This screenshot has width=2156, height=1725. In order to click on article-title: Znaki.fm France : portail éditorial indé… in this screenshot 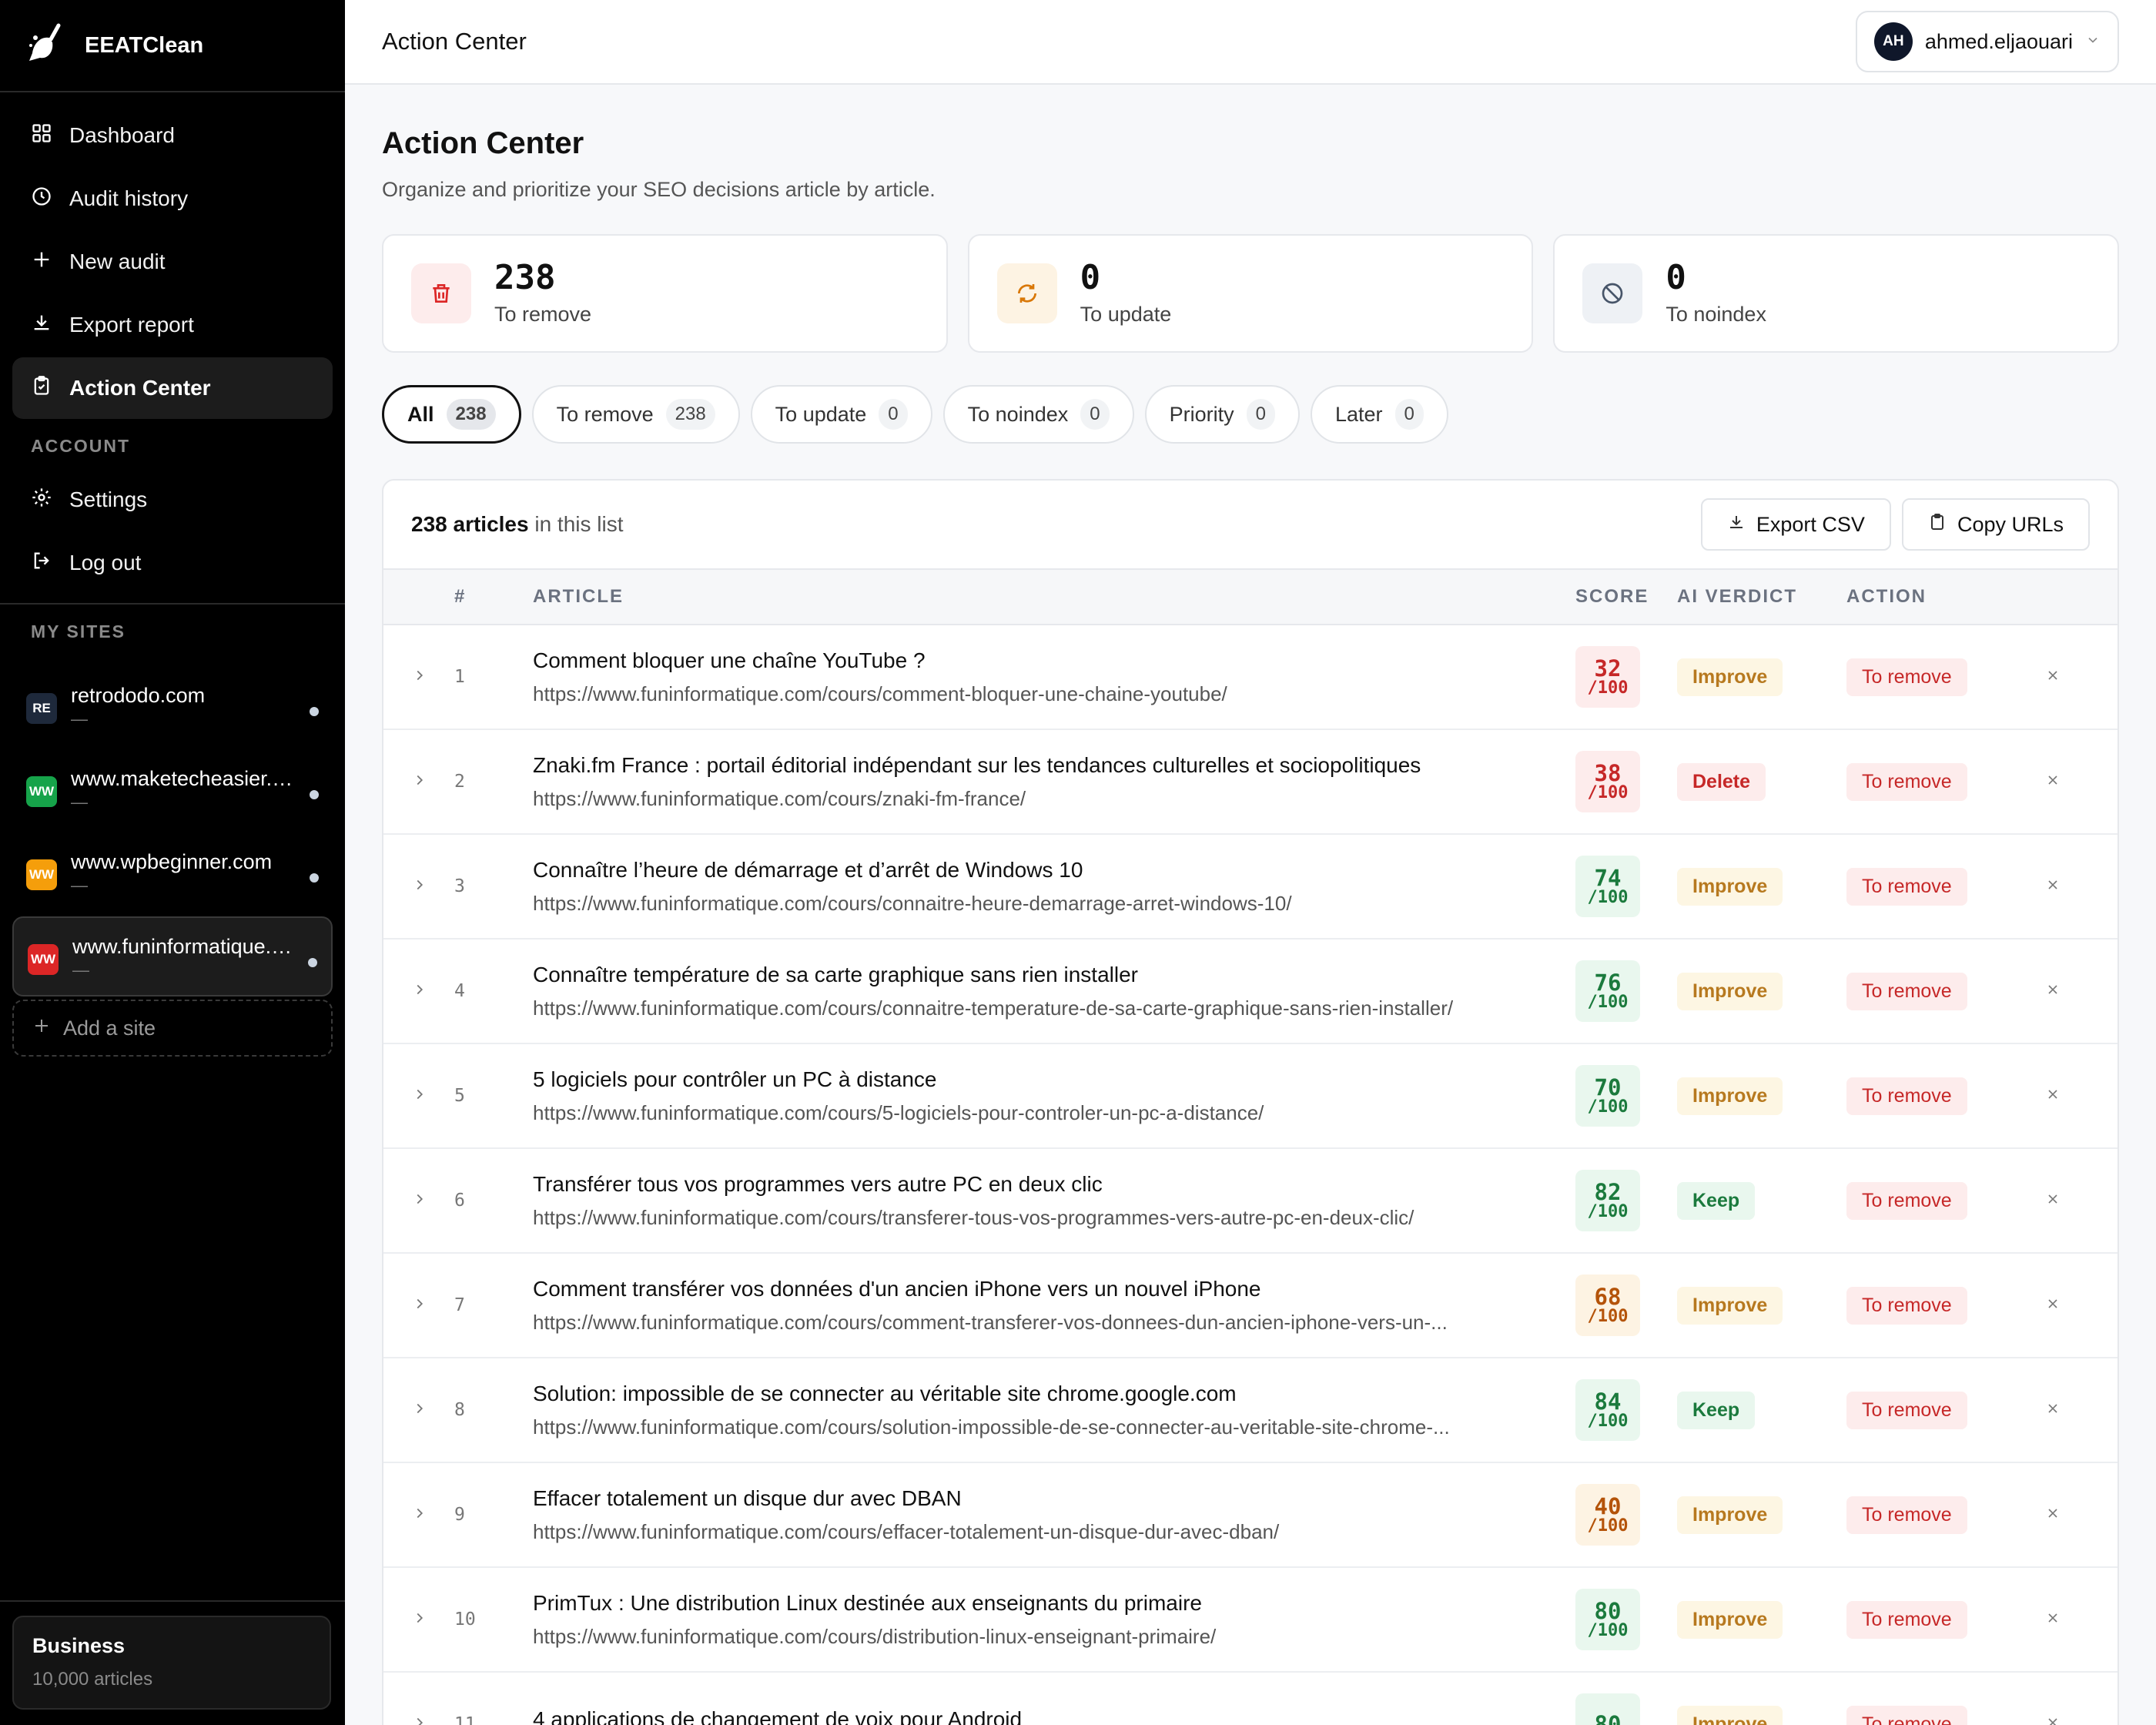, I will do `click(1049, 765)`.